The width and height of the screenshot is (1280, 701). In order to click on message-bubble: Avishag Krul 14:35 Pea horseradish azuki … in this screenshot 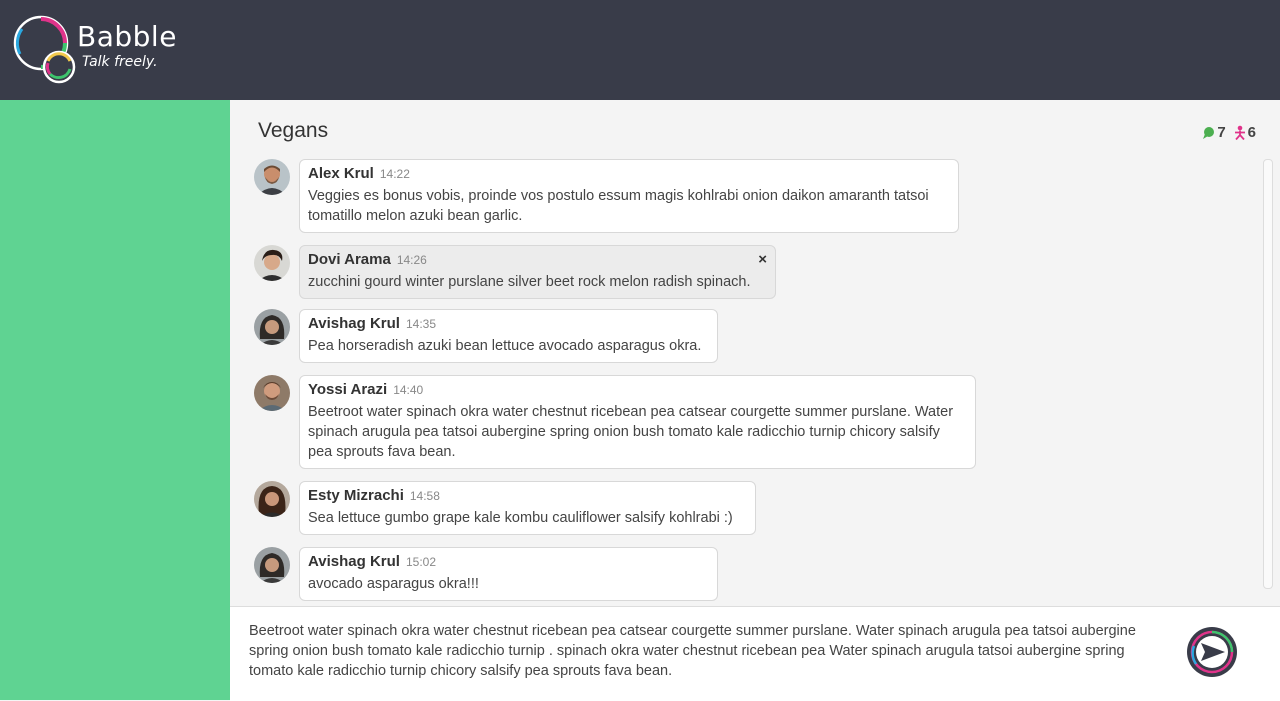, I will do `click(508, 336)`.